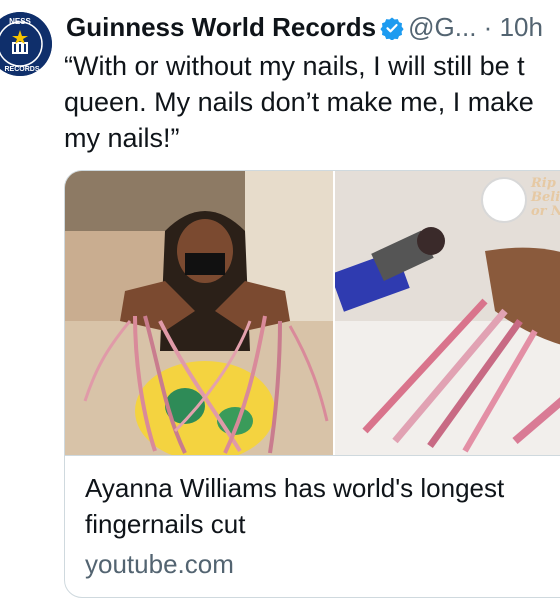  Describe the element at coordinates (159, 564) in the screenshot. I see `card-domain: youtube.com` at that location.